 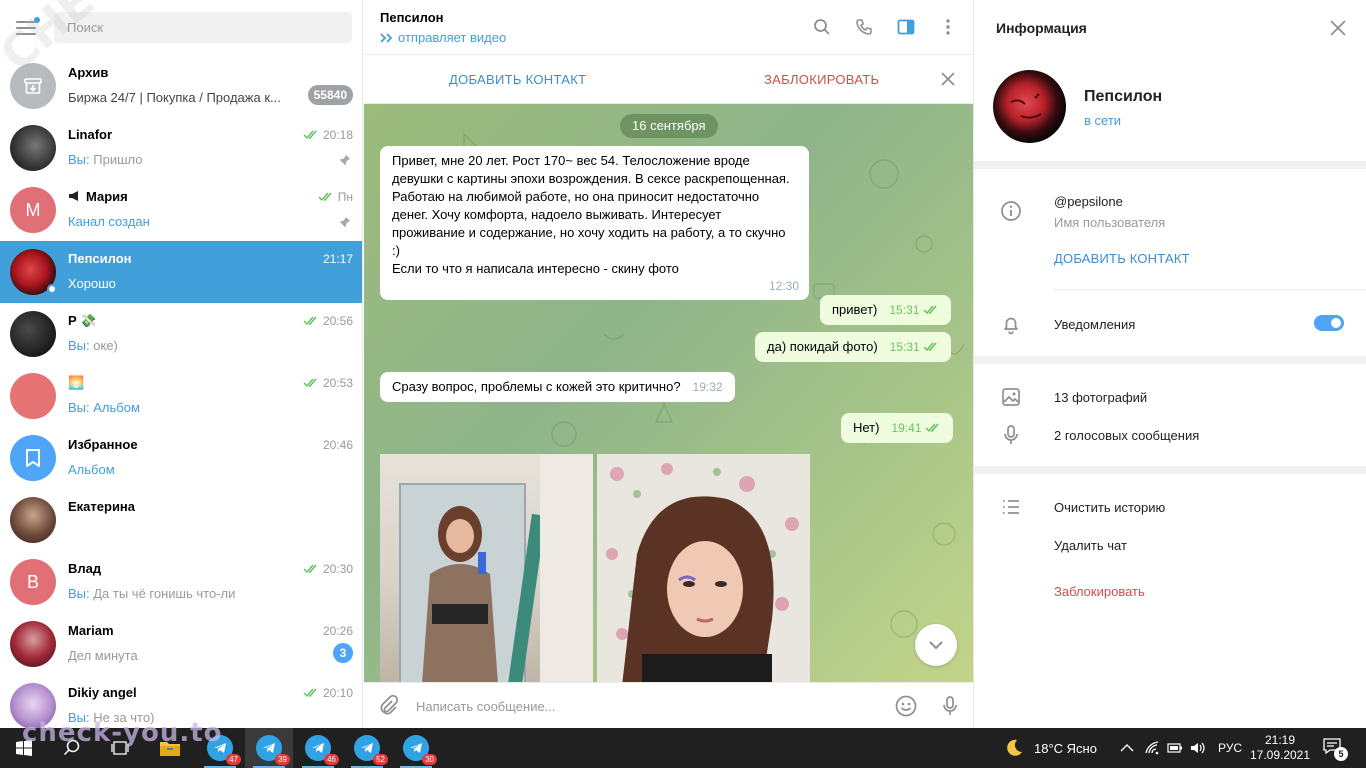 What do you see at coordinates (170, 748) in the screenshot?
I see `file-explorer-icon` at bounding box center [170, 748].